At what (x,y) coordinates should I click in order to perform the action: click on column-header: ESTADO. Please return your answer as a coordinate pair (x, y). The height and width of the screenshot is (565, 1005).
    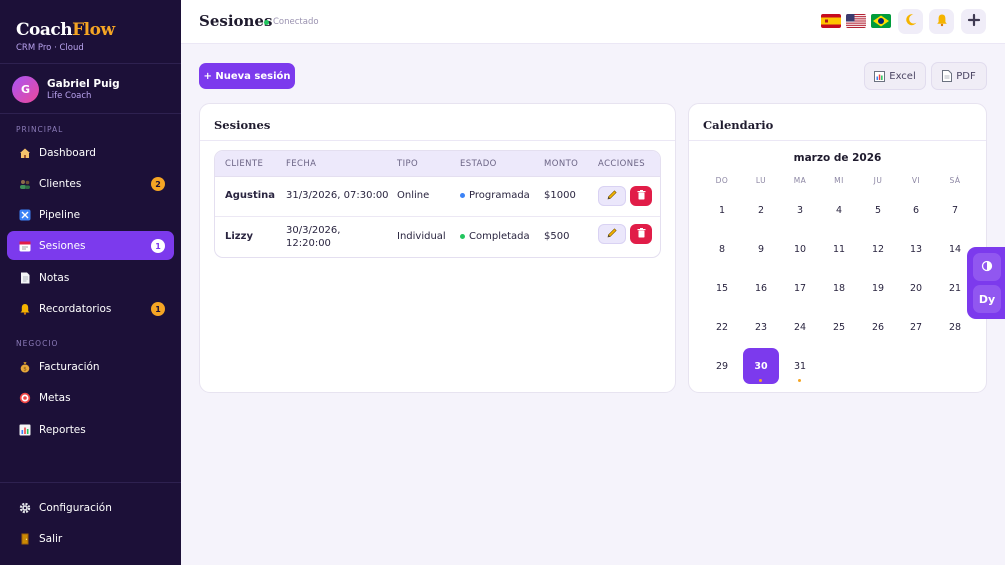
    Looking at the image, I should click on (478, 164).